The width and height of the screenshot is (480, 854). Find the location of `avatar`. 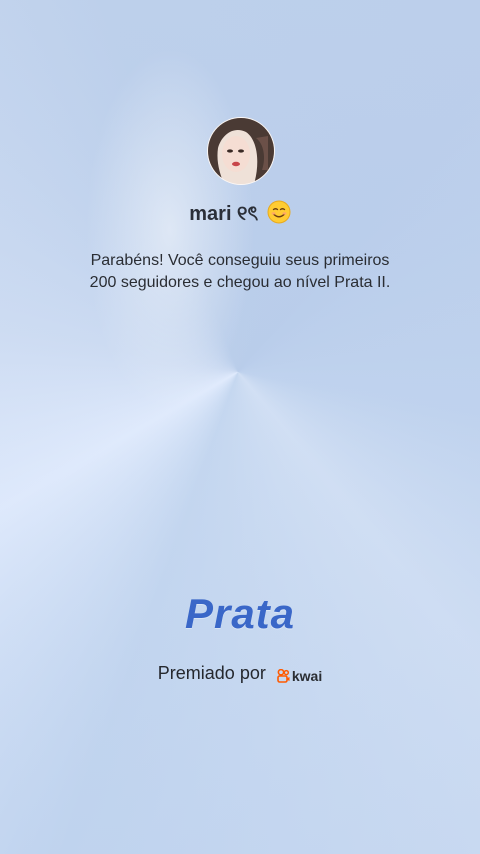

avatar is located at coordinates (241, 151).